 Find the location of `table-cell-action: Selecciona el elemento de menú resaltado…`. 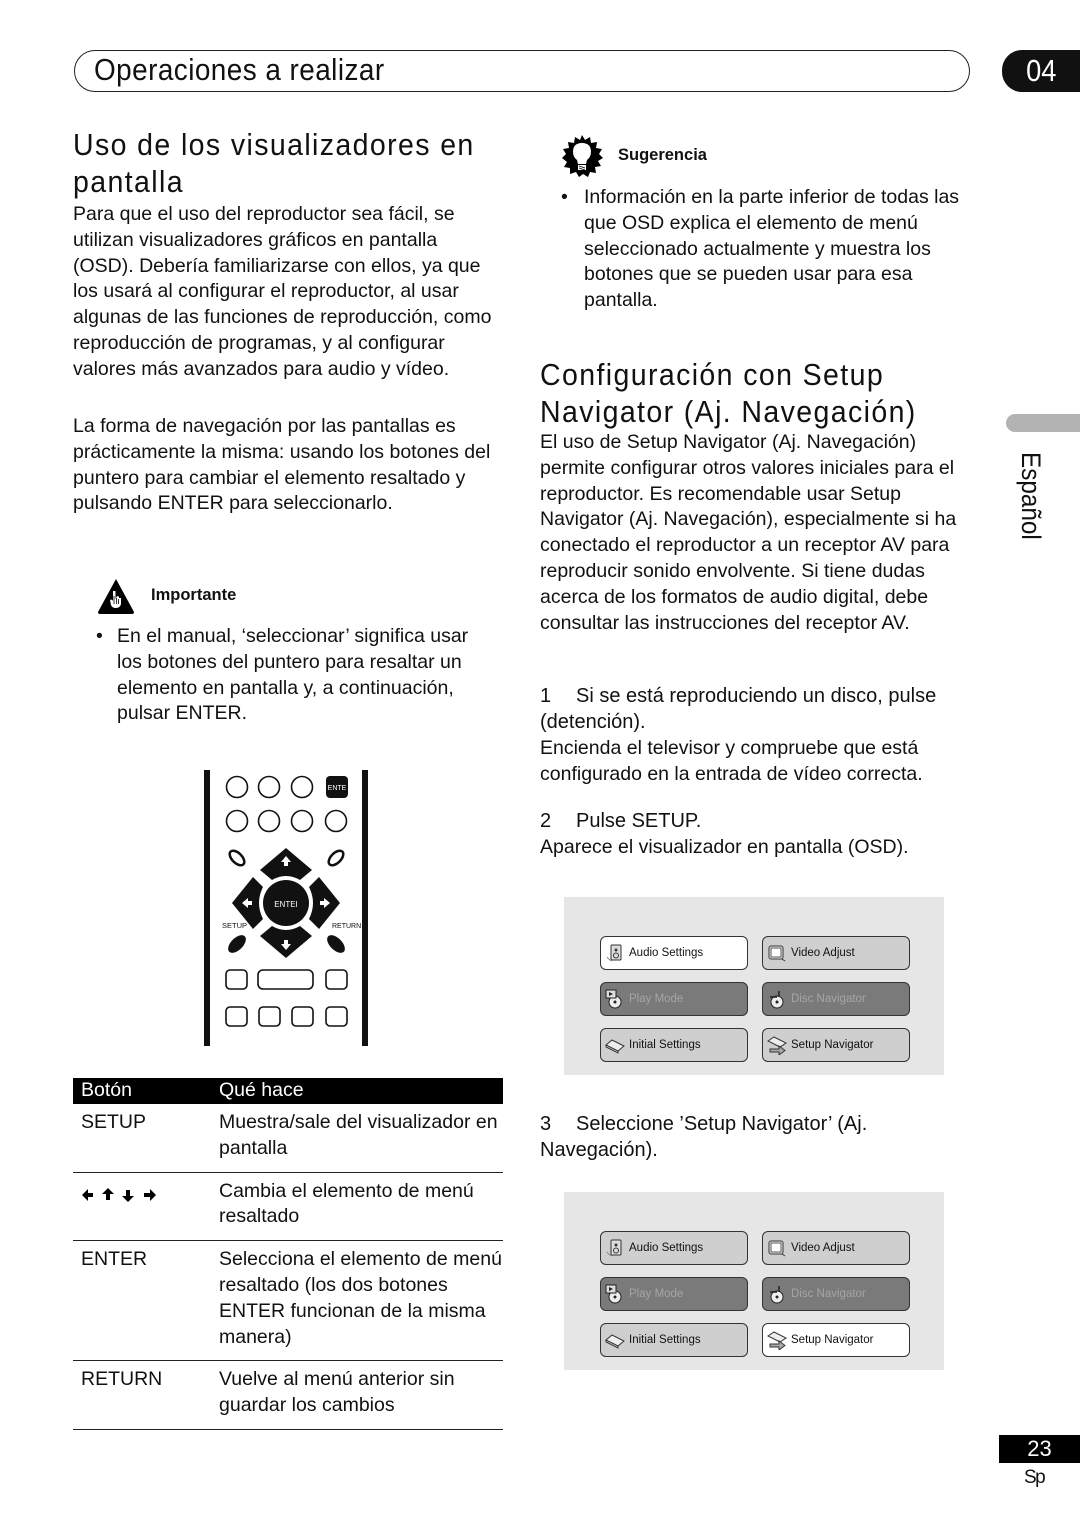

table-cell-action: Selecciona el elemento de menú resaltado… is located at coordinates (360, 1298).